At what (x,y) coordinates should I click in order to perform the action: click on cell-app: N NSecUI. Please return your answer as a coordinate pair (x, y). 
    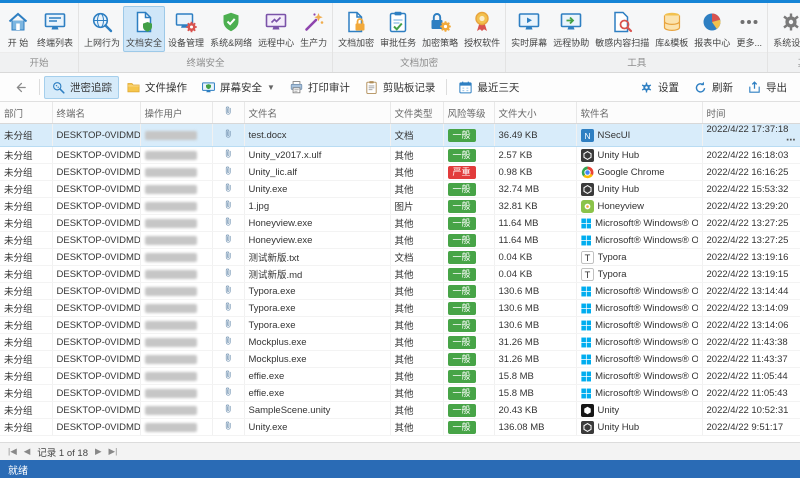
    Looking at the image, I should click on (639, 135).